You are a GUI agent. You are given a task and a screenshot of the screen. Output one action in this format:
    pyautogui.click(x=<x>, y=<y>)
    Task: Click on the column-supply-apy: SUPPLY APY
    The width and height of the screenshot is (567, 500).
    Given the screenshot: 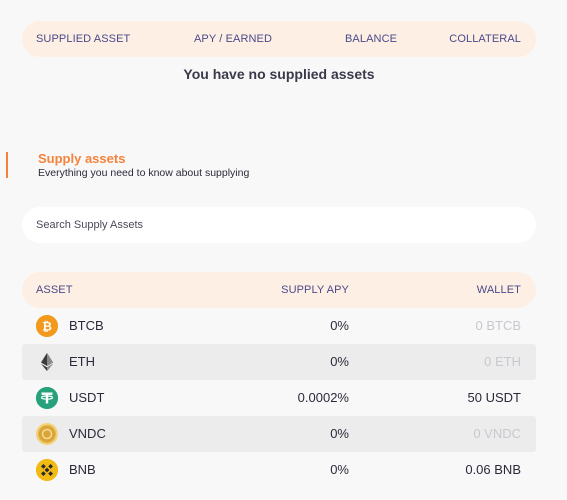 What is the action you would take?
    pyautogui.click(x=315, y=290)
    